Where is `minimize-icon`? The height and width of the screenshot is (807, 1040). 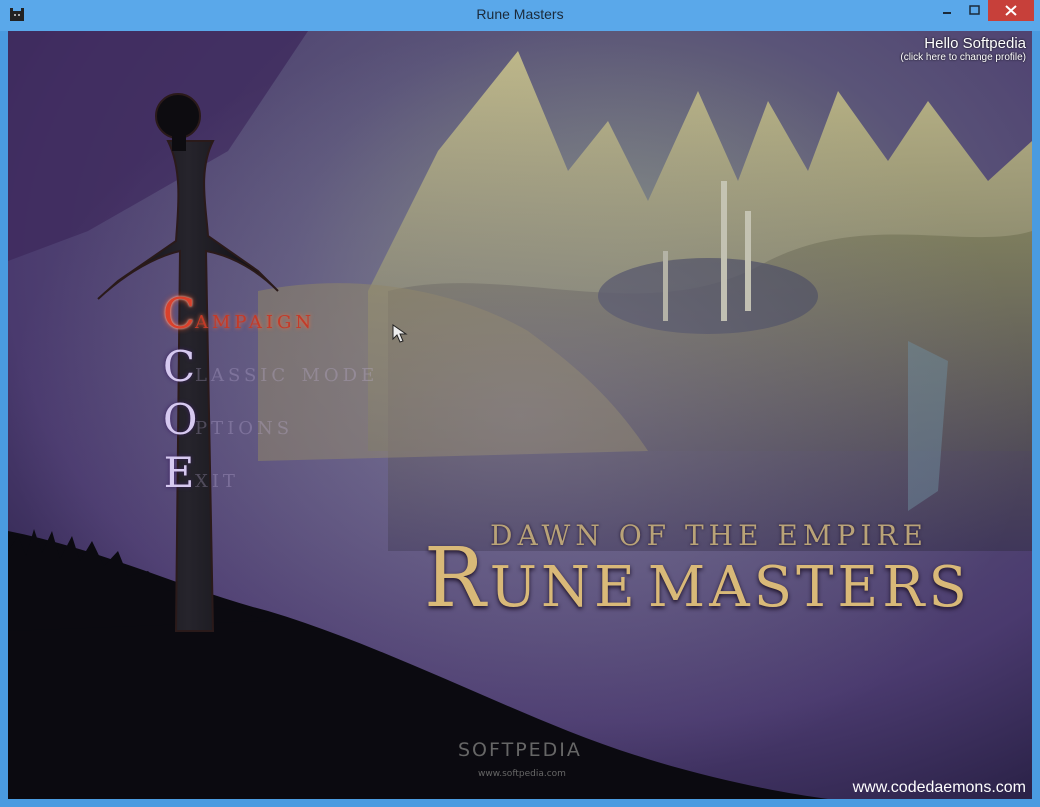
minimize-icon is located at coordinates (947, 13).